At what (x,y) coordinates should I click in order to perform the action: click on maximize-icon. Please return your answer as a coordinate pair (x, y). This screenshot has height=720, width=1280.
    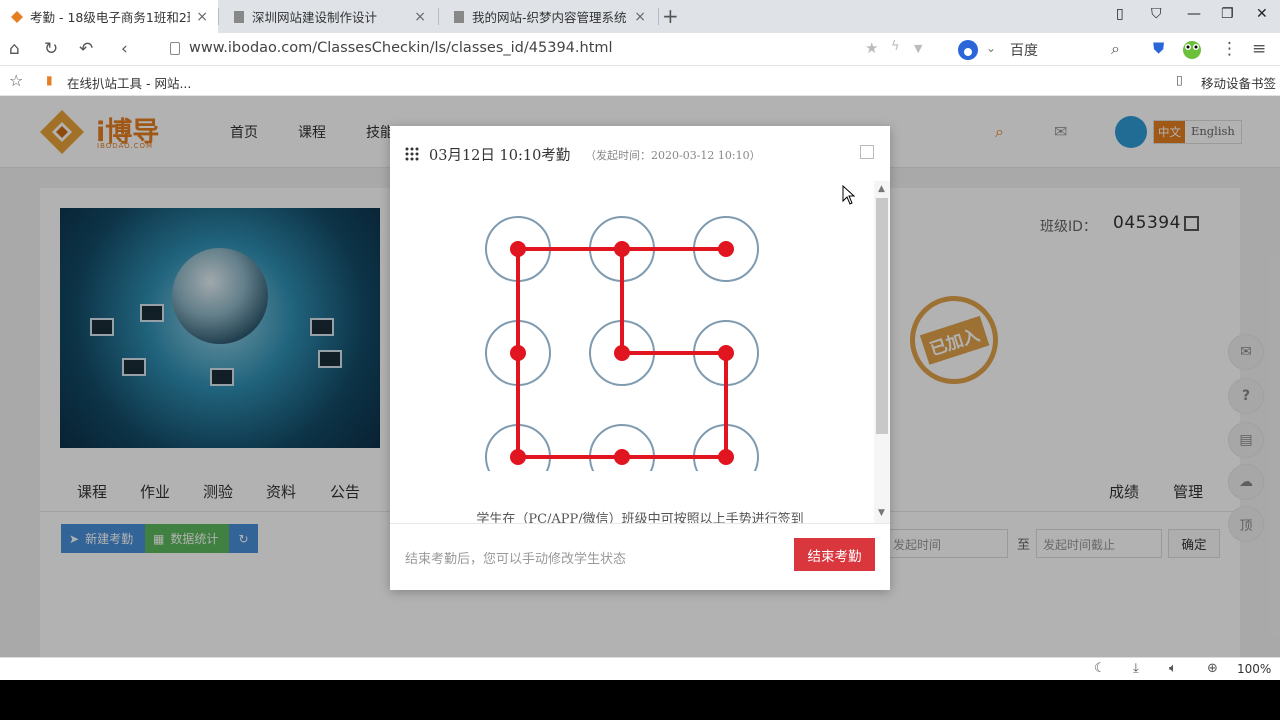
    Looking at the image, I should click on (867, 152).